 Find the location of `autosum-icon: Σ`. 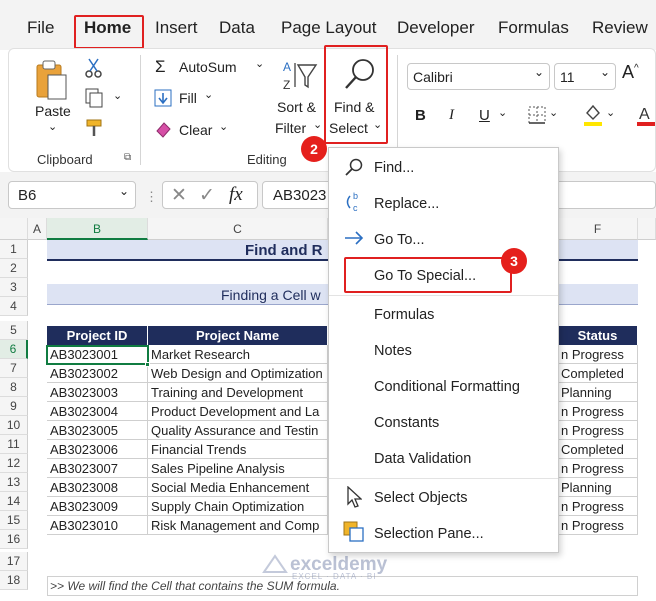

autosum-icon: Σ is located at coordinates (160, 67).